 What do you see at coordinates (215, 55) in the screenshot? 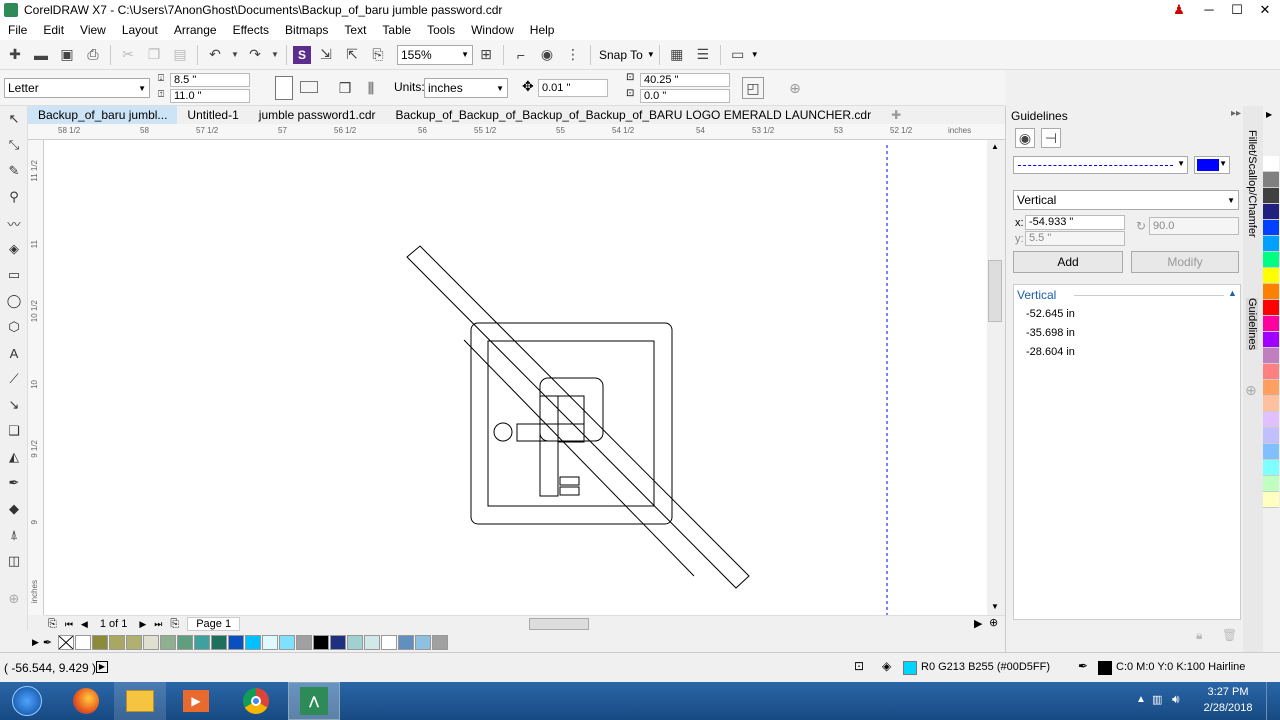
I see `undo-icon: ↶` at bounding box center [215, 55].